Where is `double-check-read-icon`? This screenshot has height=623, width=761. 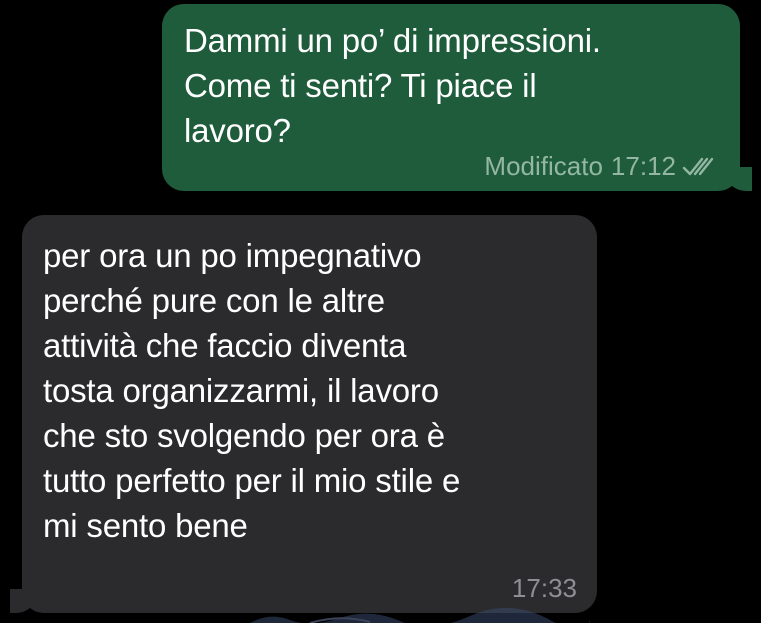 double-check-read-icon is located at coordinates (698, 166).